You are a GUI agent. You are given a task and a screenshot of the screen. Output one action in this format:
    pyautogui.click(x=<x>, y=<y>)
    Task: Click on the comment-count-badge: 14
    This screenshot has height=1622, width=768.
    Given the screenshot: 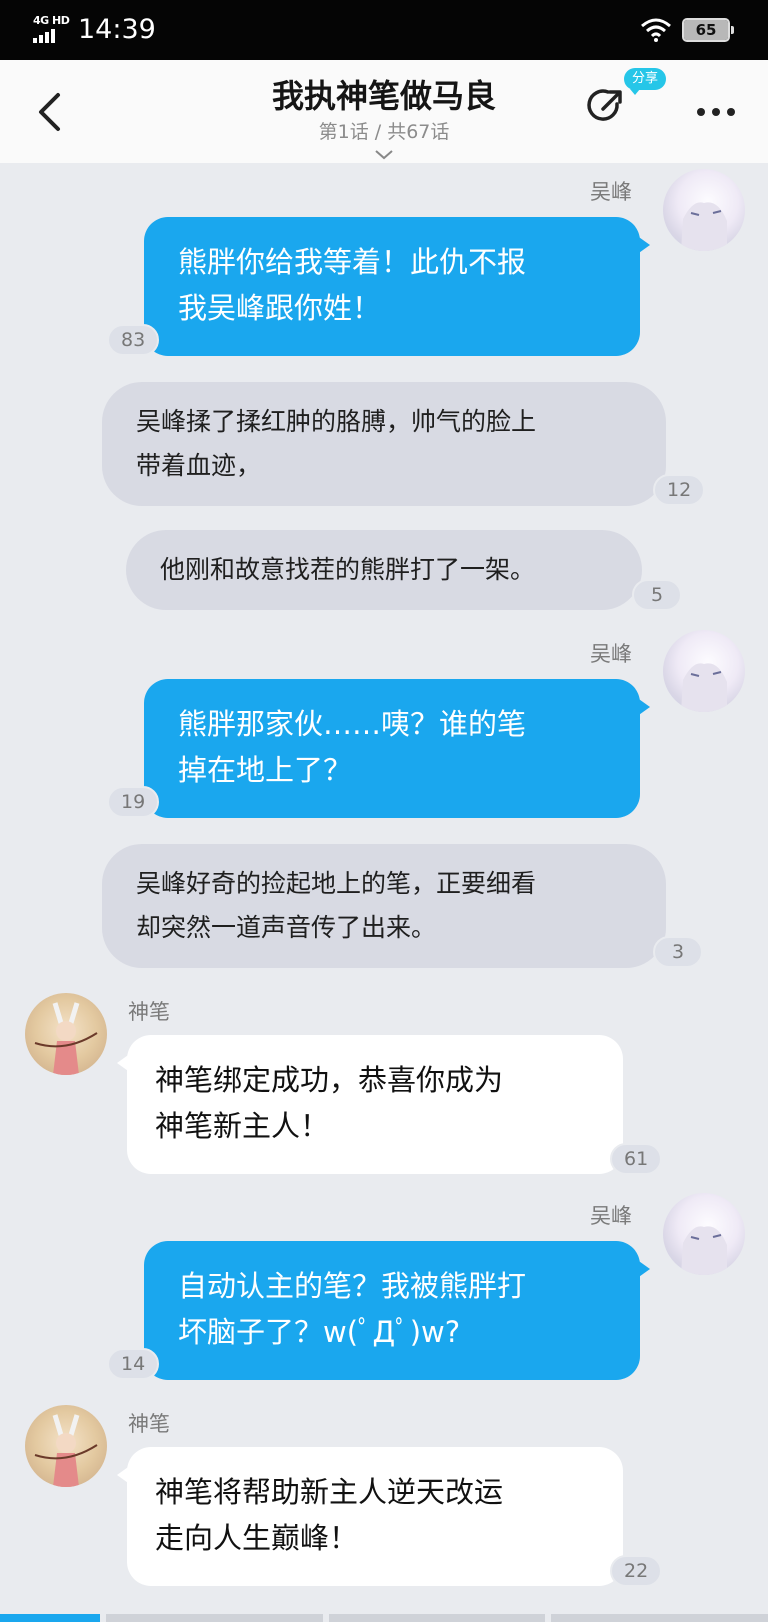 What is the action you would take?
    pyautogui.click(x=133, y=1364)
    